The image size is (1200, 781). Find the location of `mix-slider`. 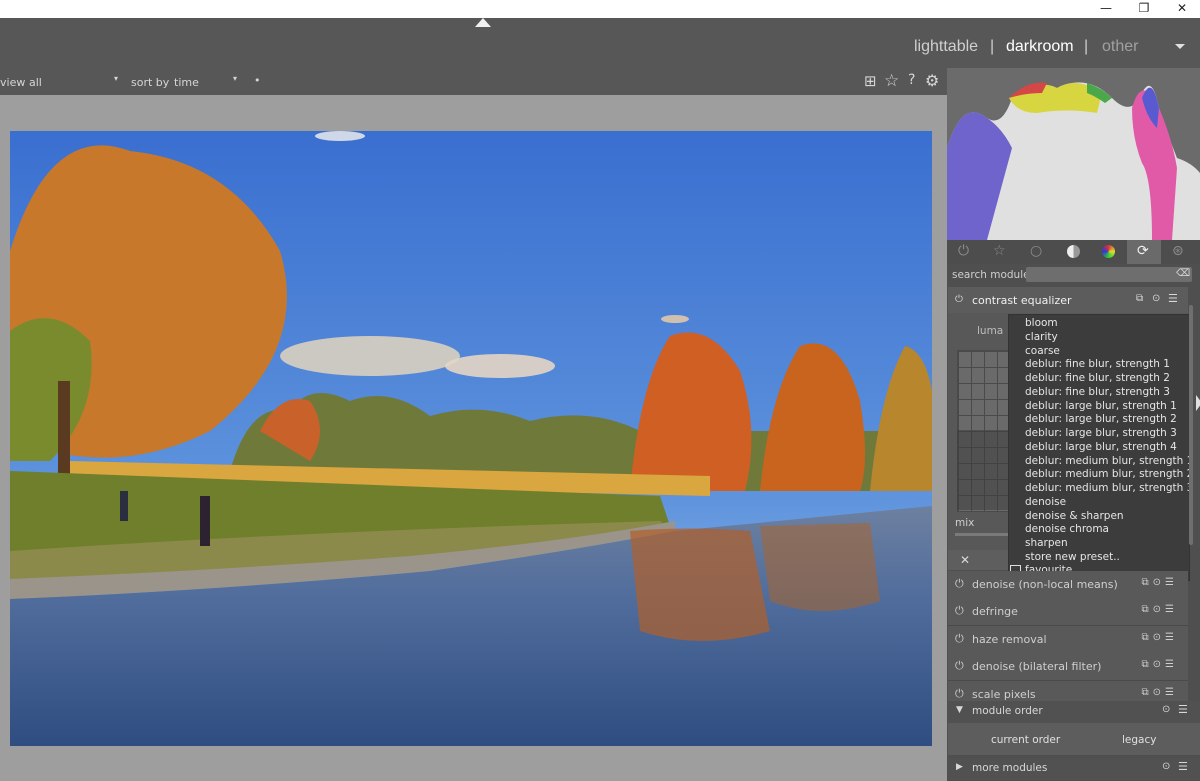

mix-slider is located at coordinates (982, 534).